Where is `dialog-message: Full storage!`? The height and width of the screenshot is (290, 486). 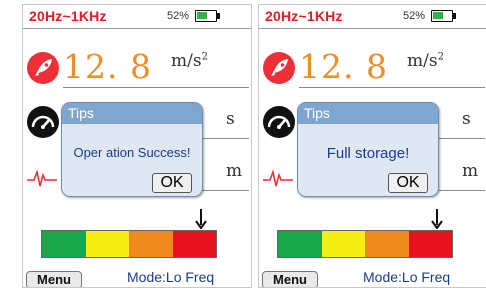
dialog-message: Full storage! is located at coordinates (368, 153).